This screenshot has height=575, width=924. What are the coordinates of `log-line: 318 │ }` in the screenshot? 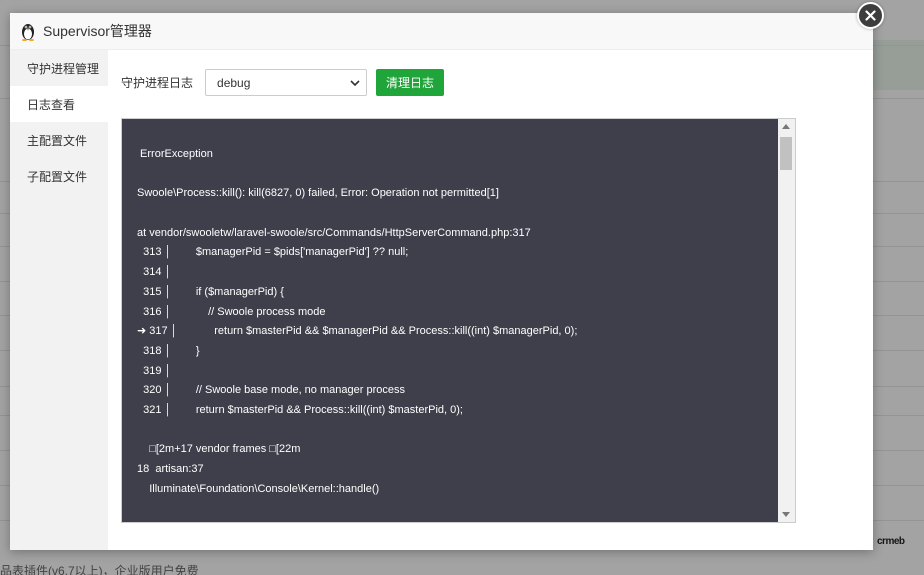 It's located at (168, 350).